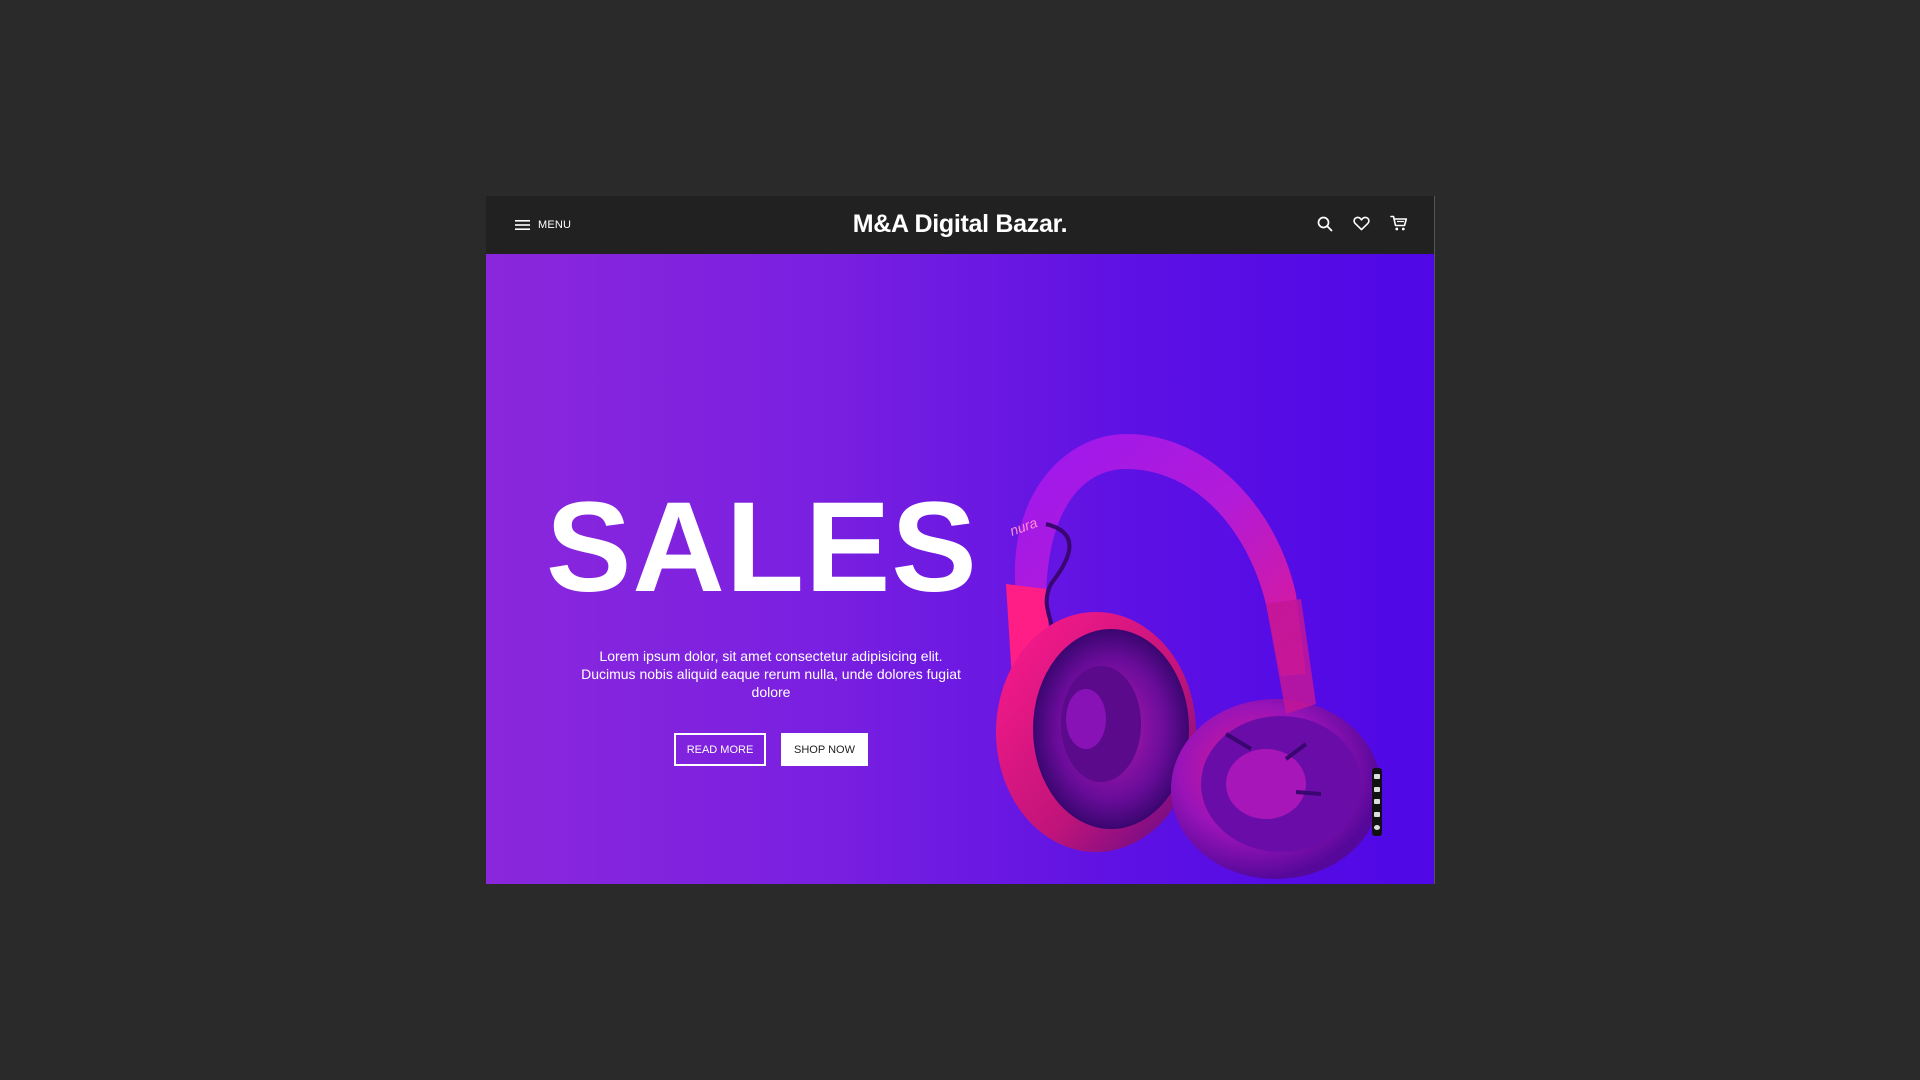  Describe the element at coordinates (1377, 776) in the screenshot. I see `pen-icon` at that location.